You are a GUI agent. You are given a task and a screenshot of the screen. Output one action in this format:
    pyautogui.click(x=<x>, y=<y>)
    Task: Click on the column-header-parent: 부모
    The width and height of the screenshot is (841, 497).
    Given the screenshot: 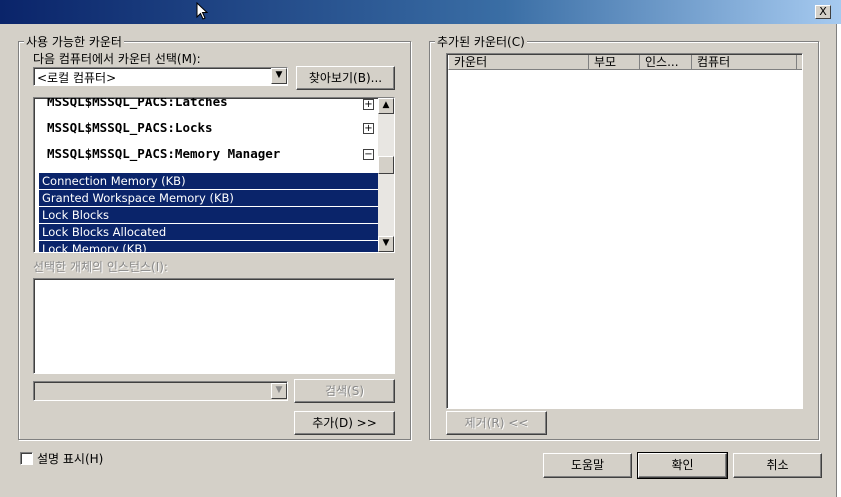 What is the action you would take?
    pyautogui.click(x=614, y=62)
    